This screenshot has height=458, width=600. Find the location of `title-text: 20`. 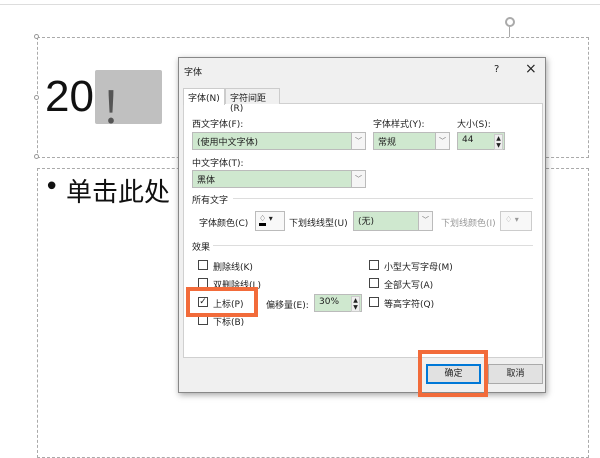

title-text: 20 is located at coordinates (69, 97).